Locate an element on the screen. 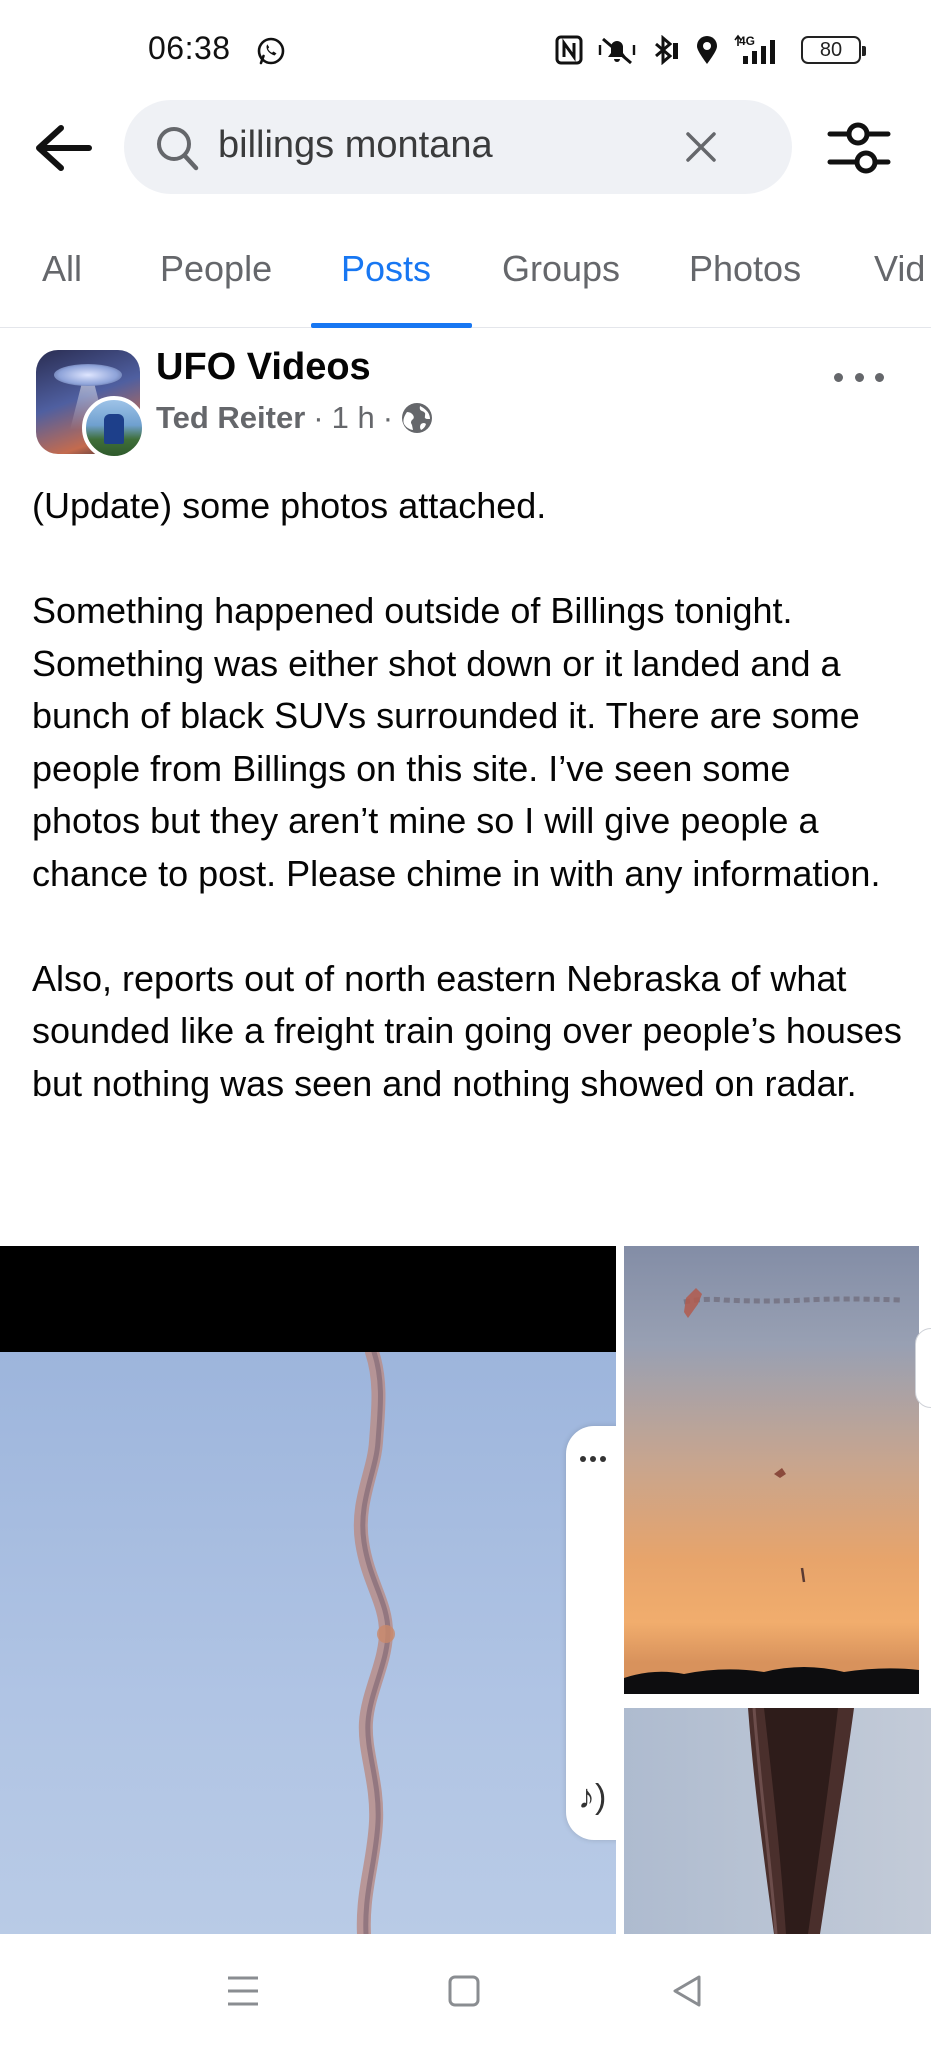 The height and width of the screenshot is (2048, 931). search-input: billings montana is located at coordinates (458, 147).